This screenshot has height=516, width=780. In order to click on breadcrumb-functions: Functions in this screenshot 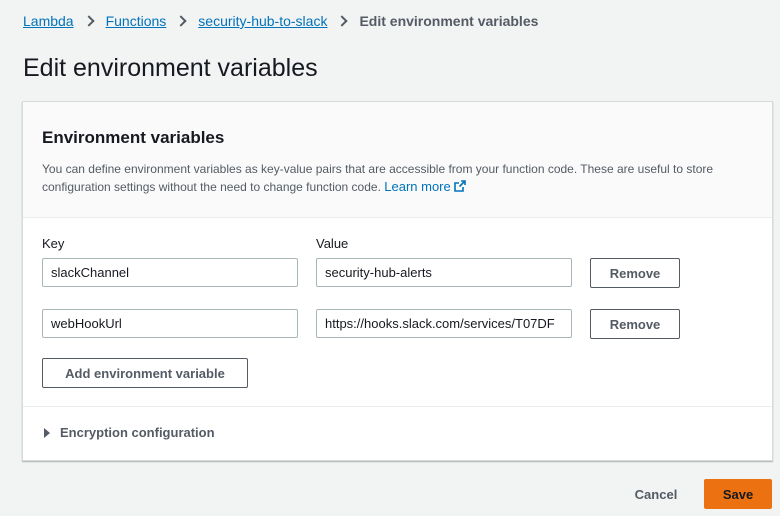, I will do `click(136, 21)`.